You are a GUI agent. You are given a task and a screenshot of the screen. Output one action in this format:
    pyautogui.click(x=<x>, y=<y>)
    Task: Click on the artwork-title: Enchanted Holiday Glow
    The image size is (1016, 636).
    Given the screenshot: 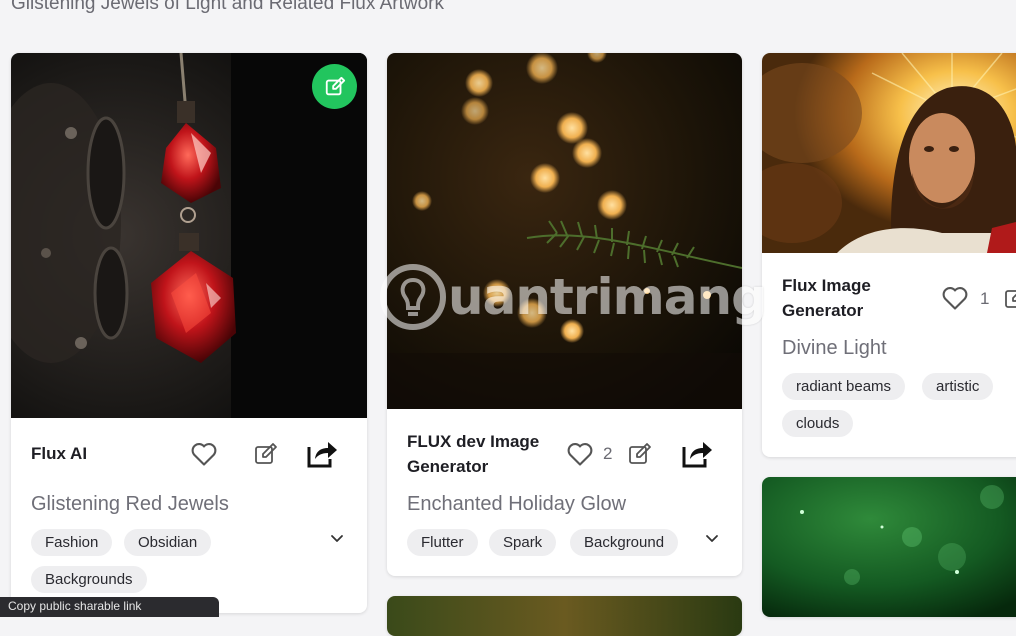 What is the action you would take?
    pyautogui.click(x=517, y=504)
    